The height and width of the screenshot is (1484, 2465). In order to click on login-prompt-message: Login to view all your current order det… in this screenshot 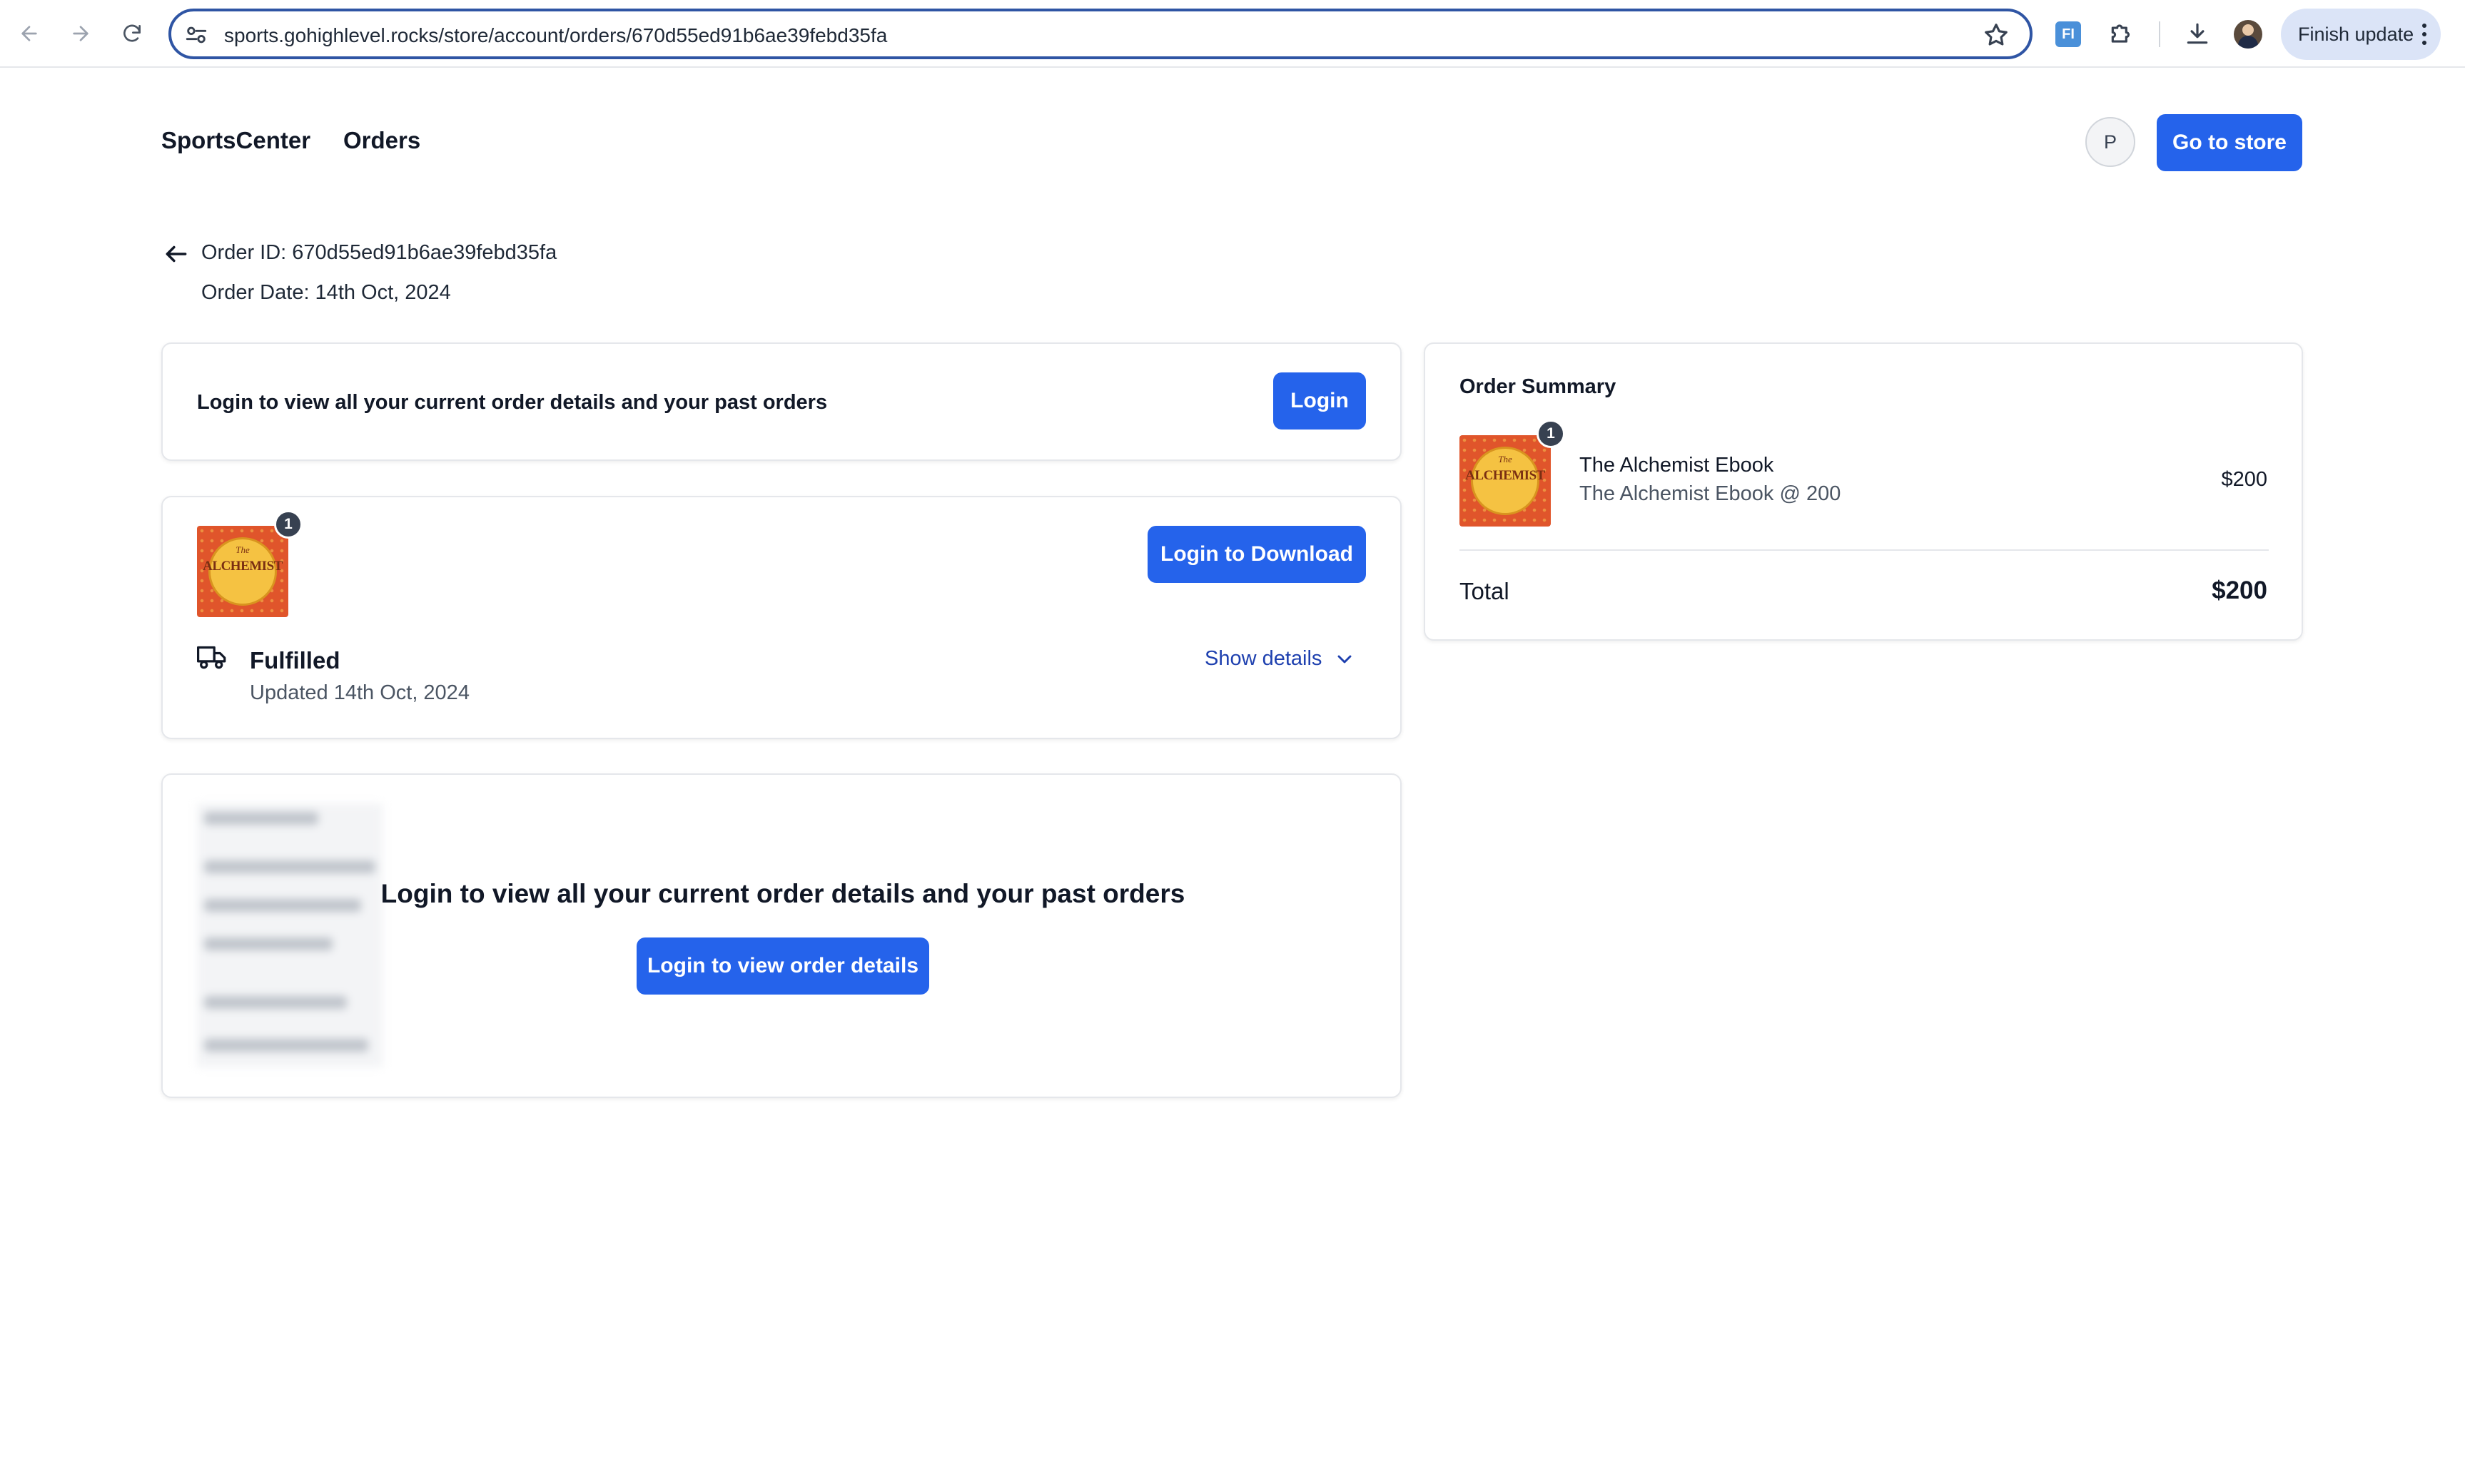, I will do `click(512, 403)`.